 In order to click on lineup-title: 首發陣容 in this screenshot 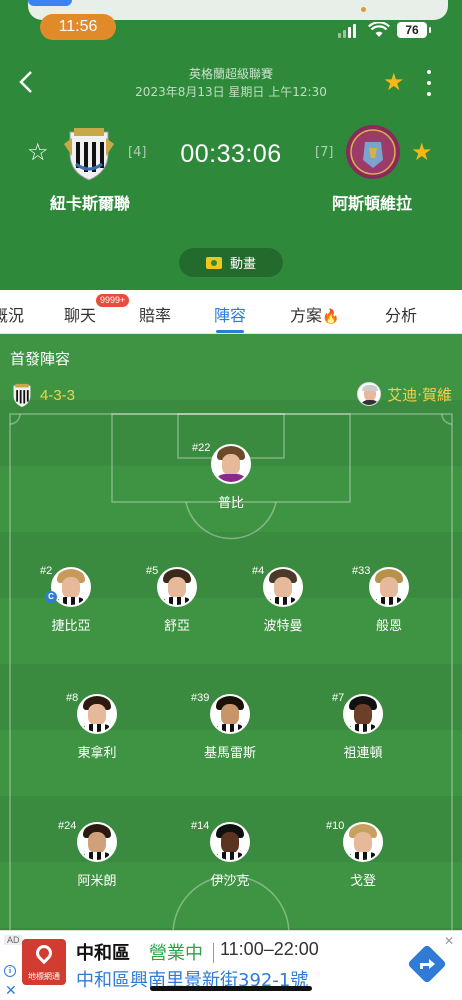, I will do `click(40, 359)`.